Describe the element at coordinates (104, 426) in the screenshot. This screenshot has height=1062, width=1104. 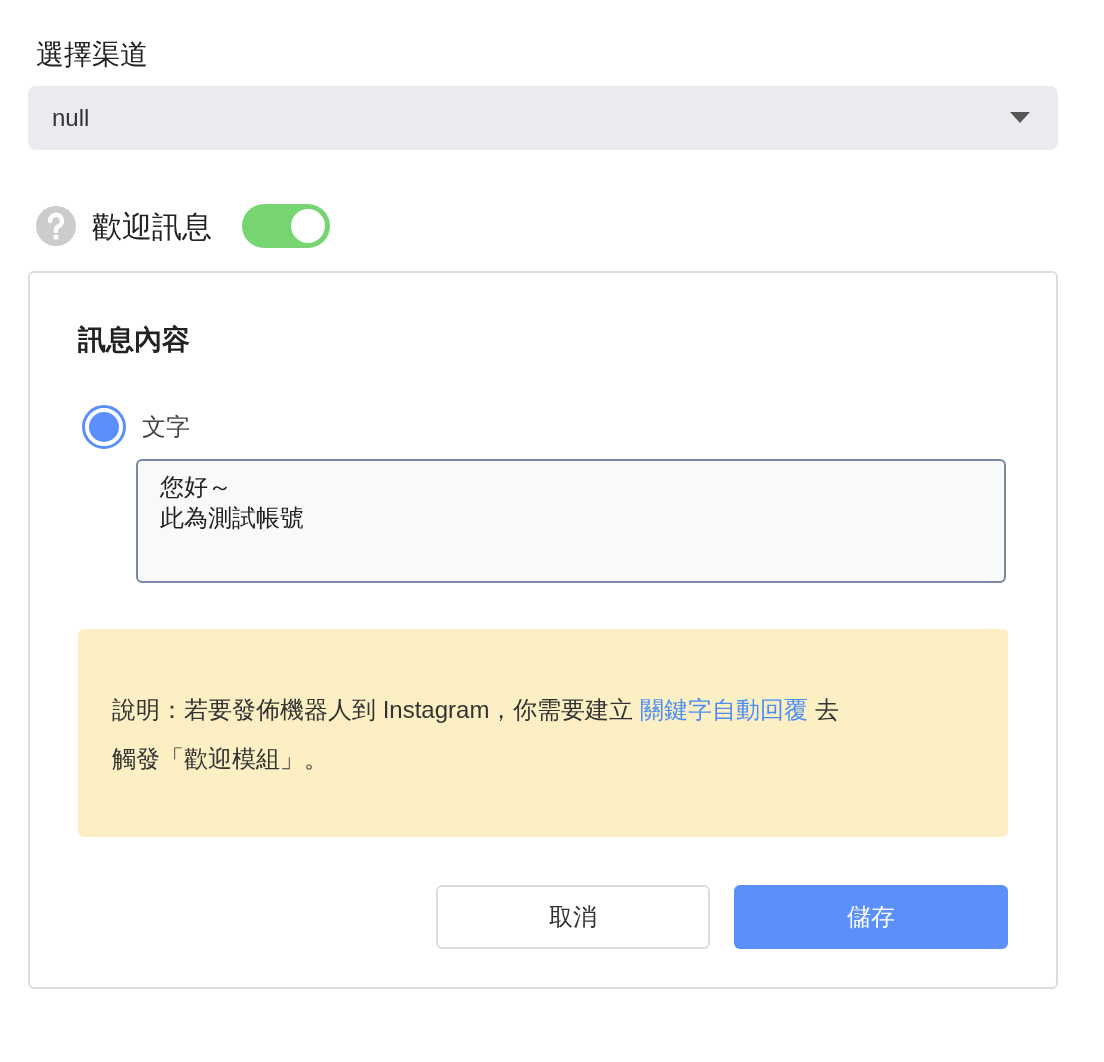
I see `radio-button` at that location.